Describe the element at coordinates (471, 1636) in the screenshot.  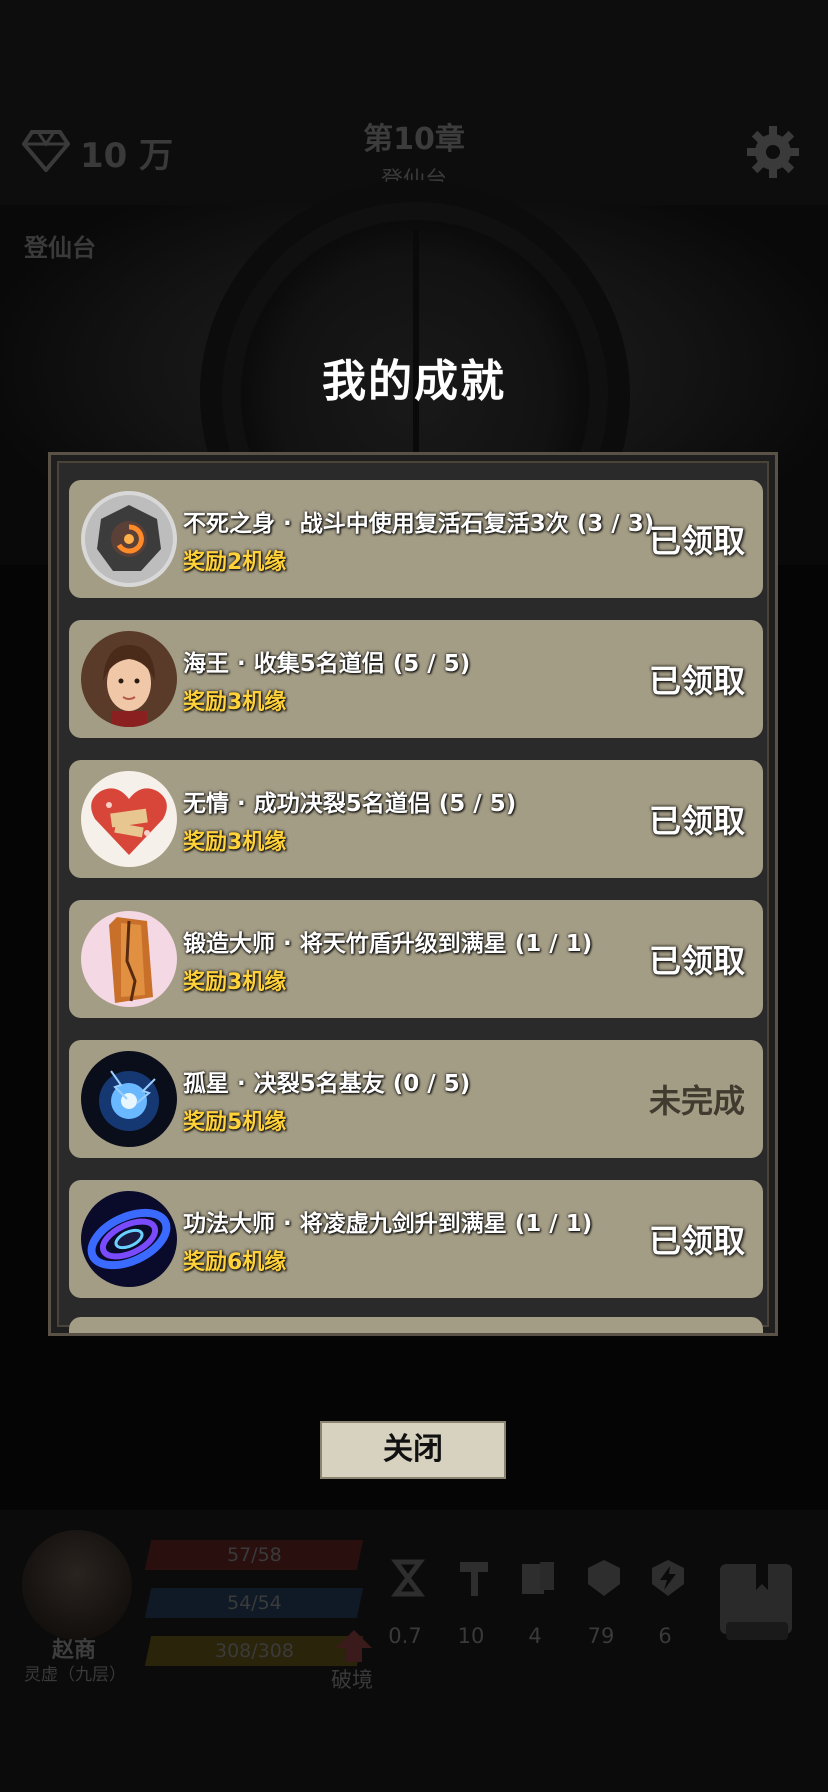
I see `stat-value: 10` at that location.